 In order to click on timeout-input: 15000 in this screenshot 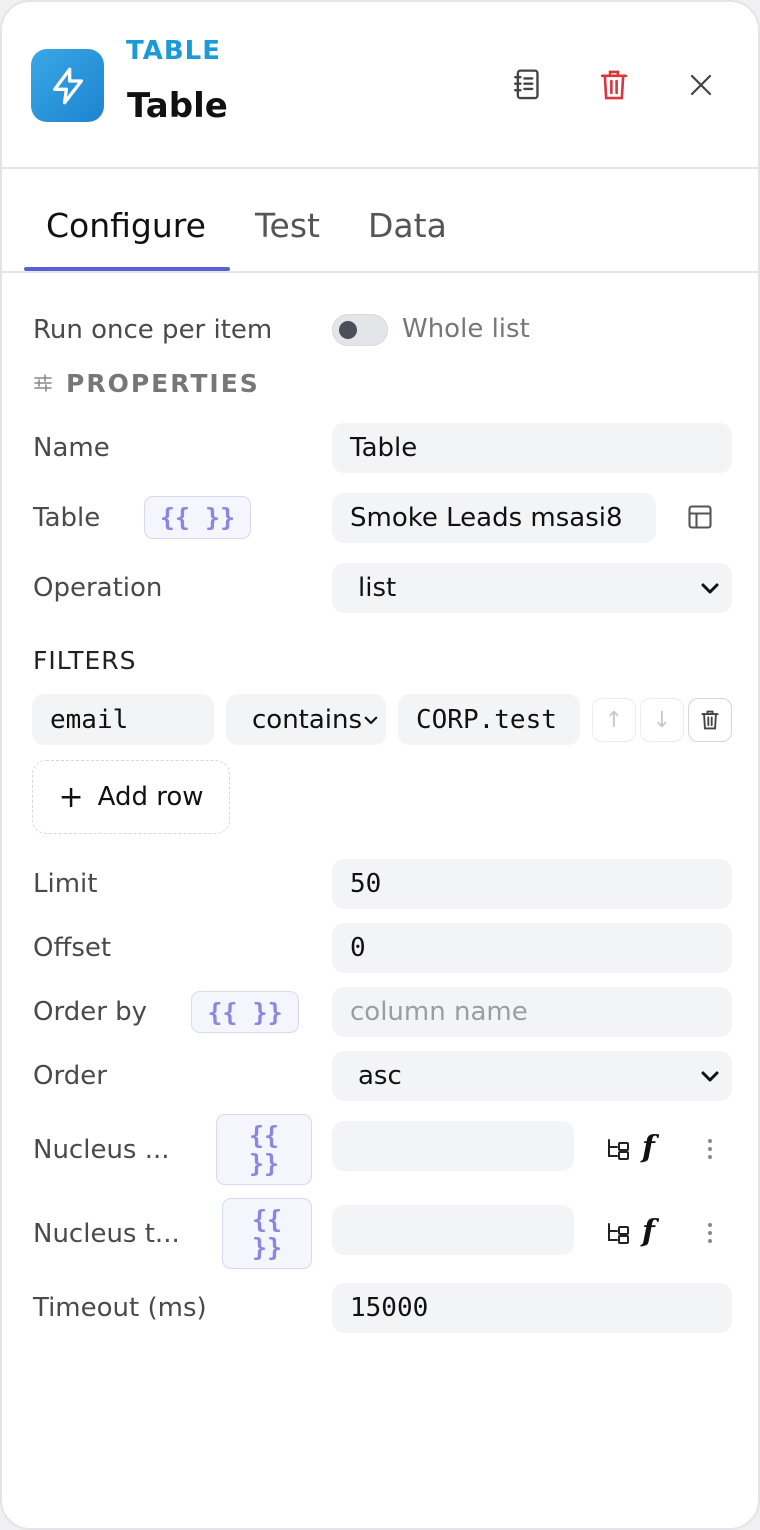, I will do `click(532, 1308)`.